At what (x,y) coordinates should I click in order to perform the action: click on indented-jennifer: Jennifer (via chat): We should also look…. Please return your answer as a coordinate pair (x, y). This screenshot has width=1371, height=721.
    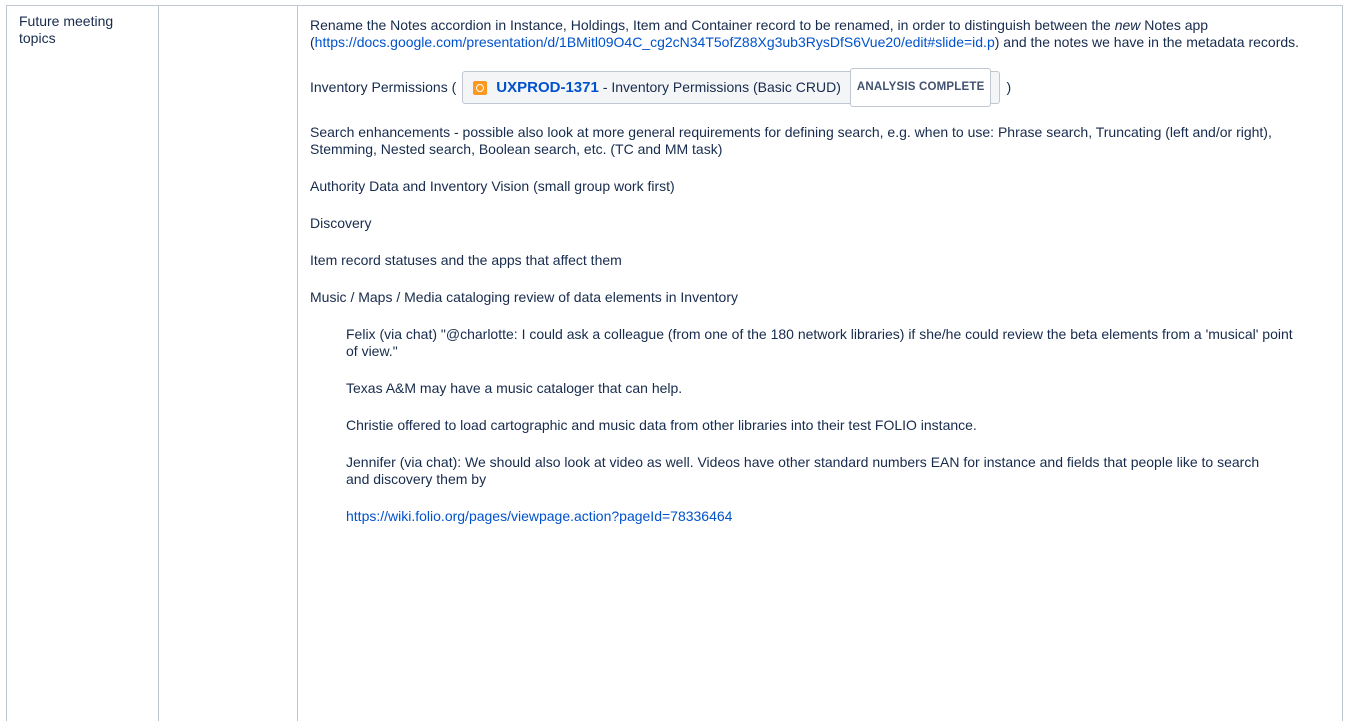
    Looking at the image, I should click on (844, 471).